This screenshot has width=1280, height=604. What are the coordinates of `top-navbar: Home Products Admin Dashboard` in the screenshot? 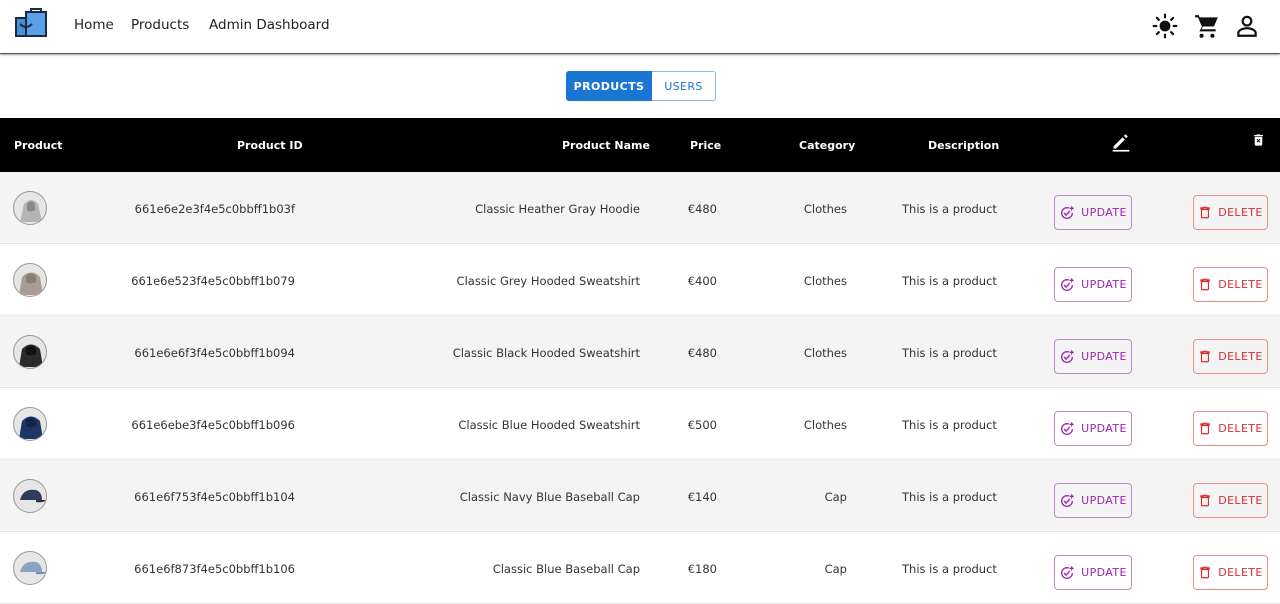 It's located at (640, 27).